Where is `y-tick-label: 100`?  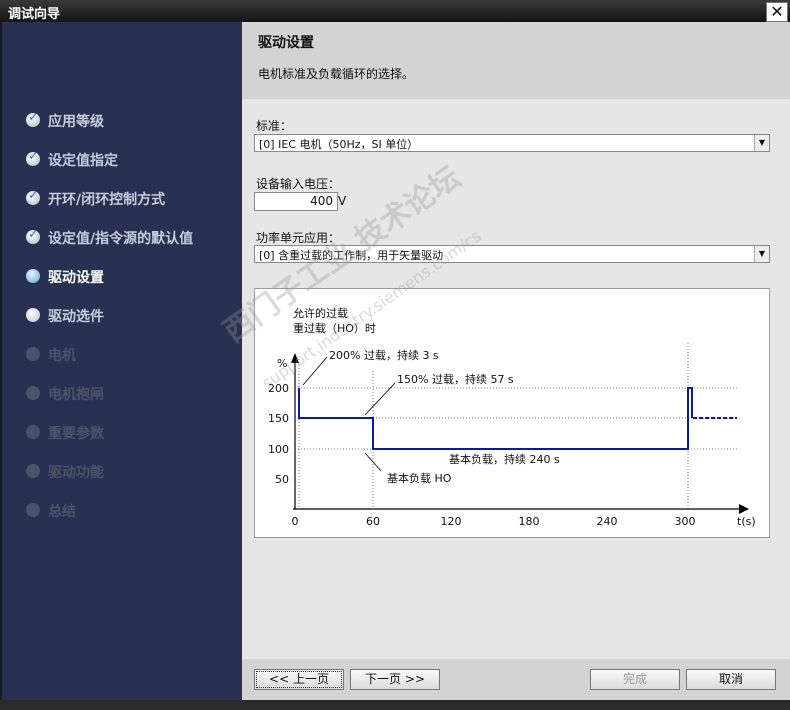
y-tick-label: 100 is located at coordinates (278, 449).